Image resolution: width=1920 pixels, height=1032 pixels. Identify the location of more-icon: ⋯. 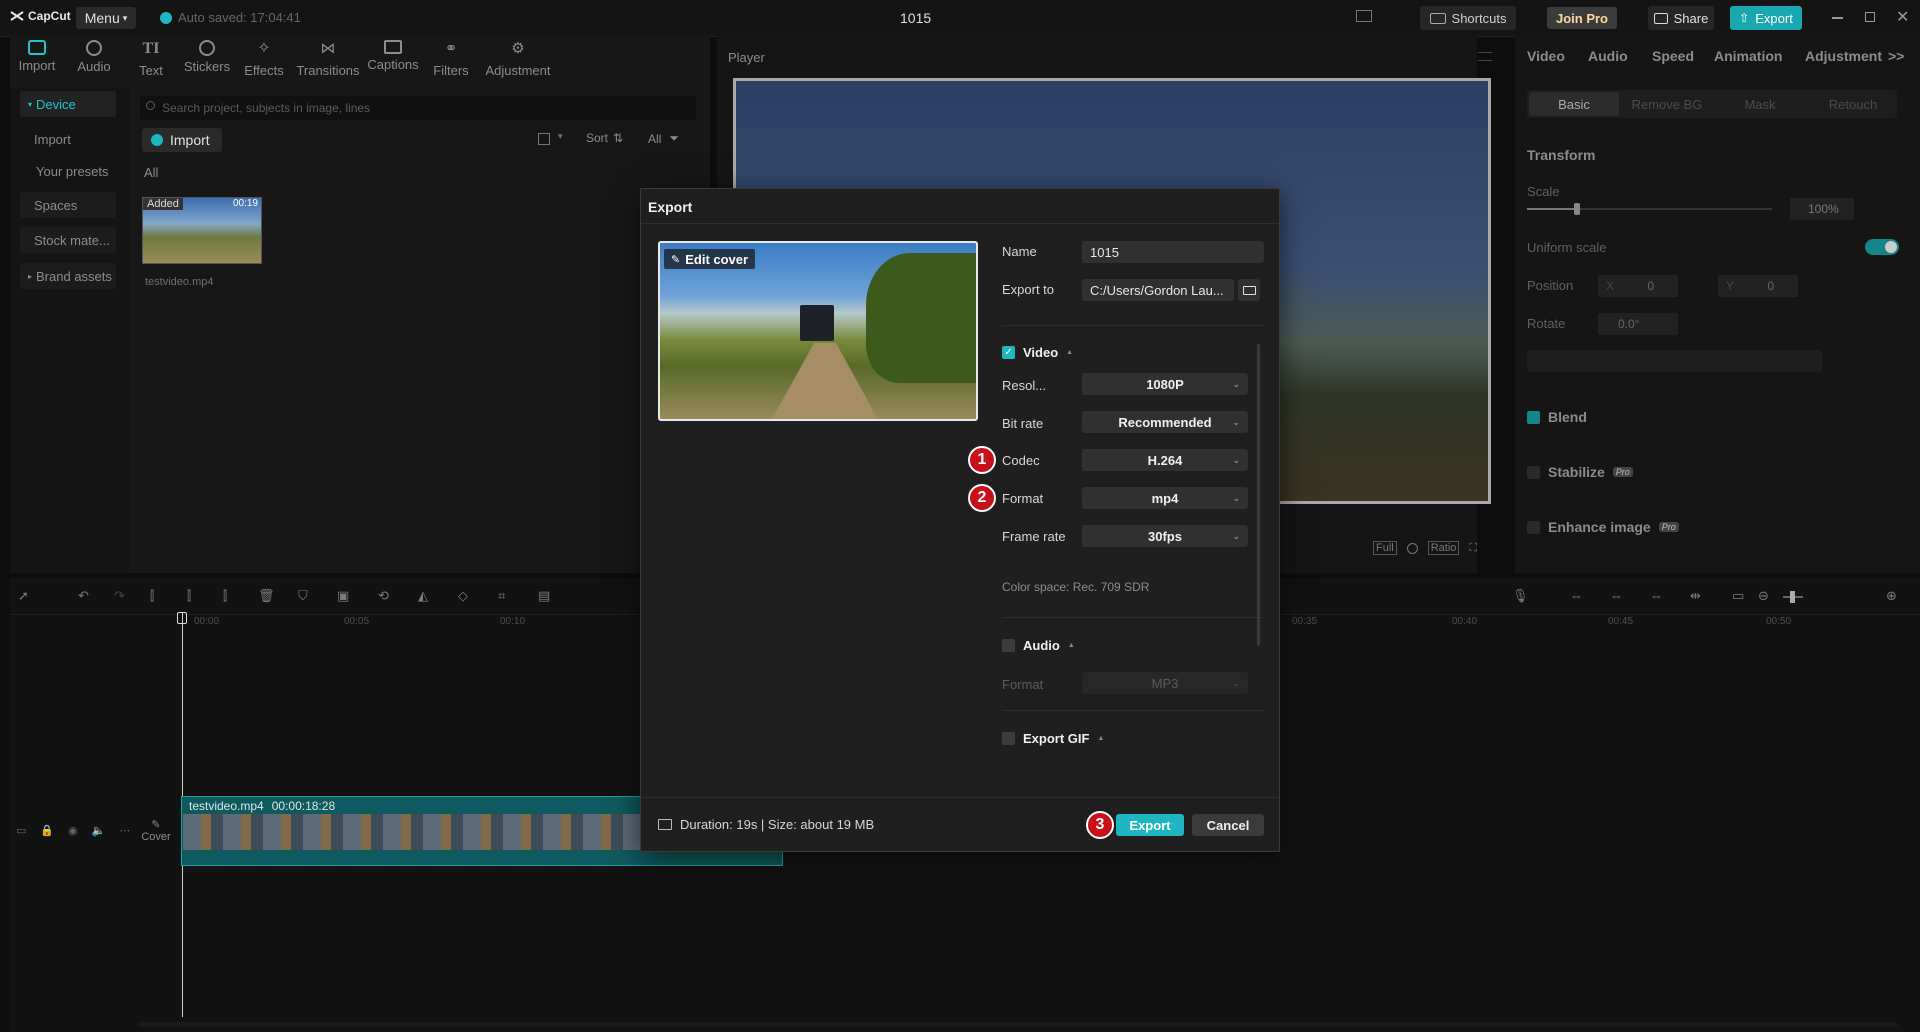
(124, 830).